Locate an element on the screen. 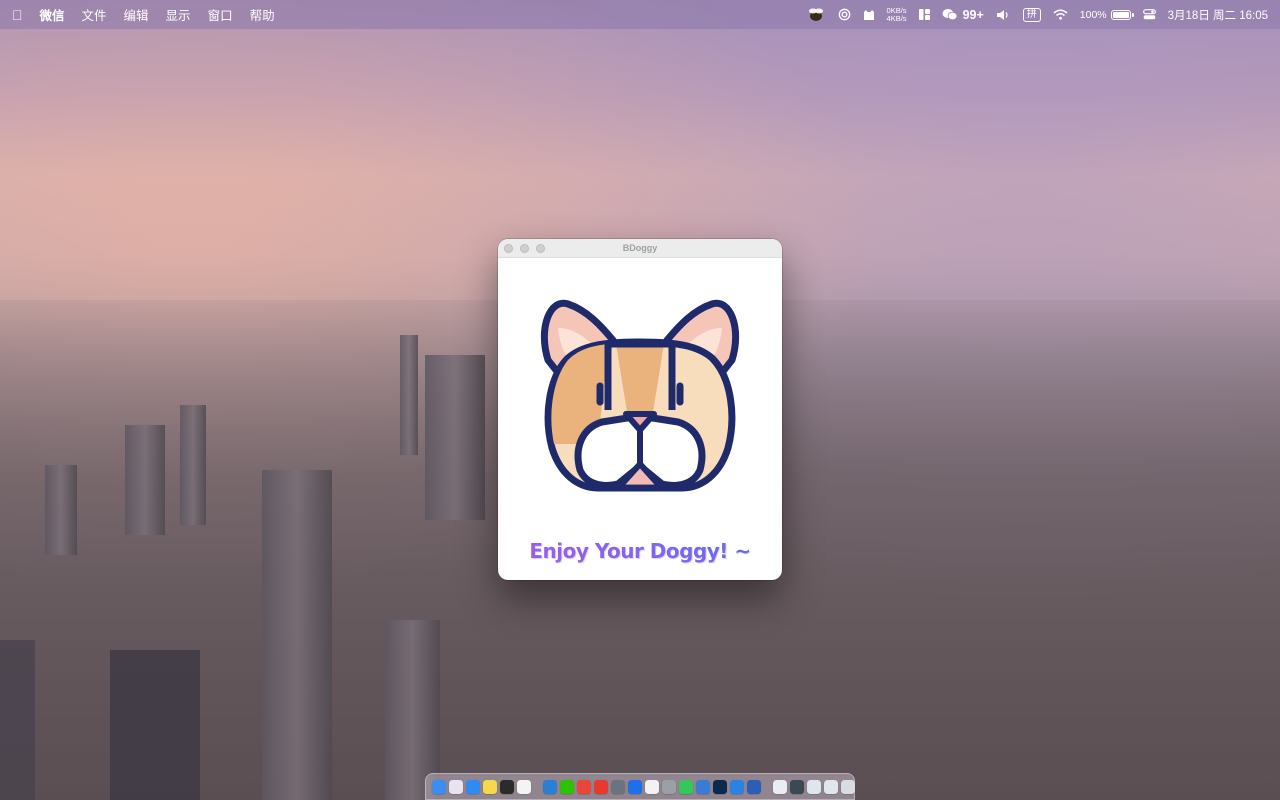 This screenshot has width=1280, height=800. bdoggy-window: BDoggy Enjoy Your Doggy! ~ is located at coordinates (640, 409).